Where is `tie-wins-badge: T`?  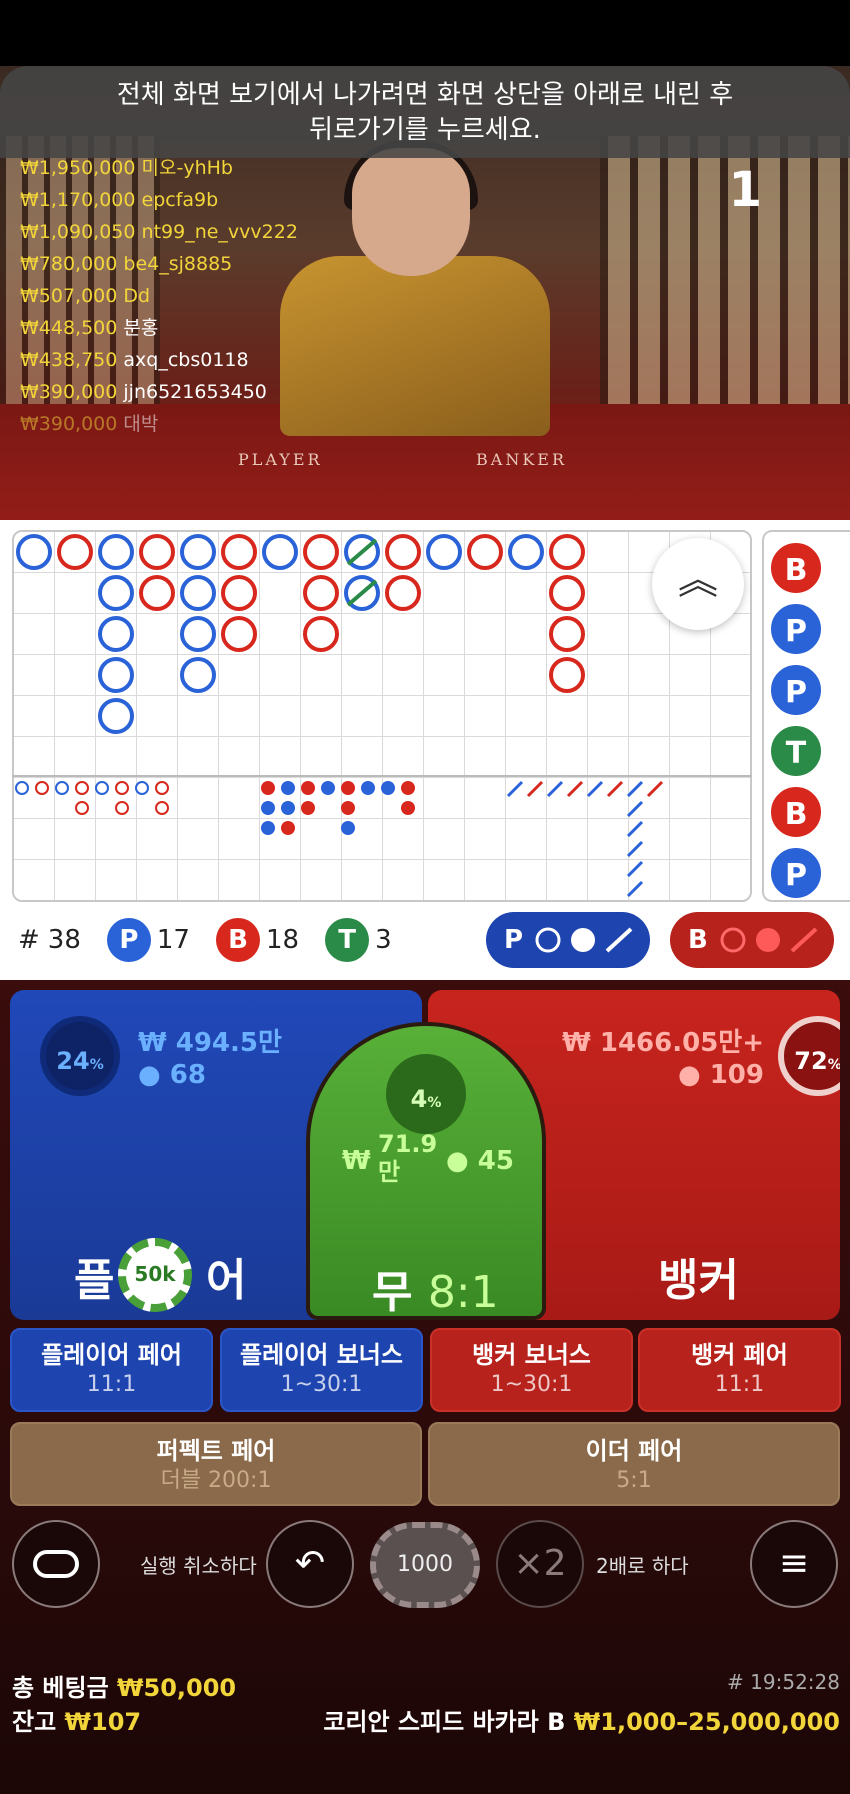 tie-wins-badge: T is located at coordinates (347, 940).